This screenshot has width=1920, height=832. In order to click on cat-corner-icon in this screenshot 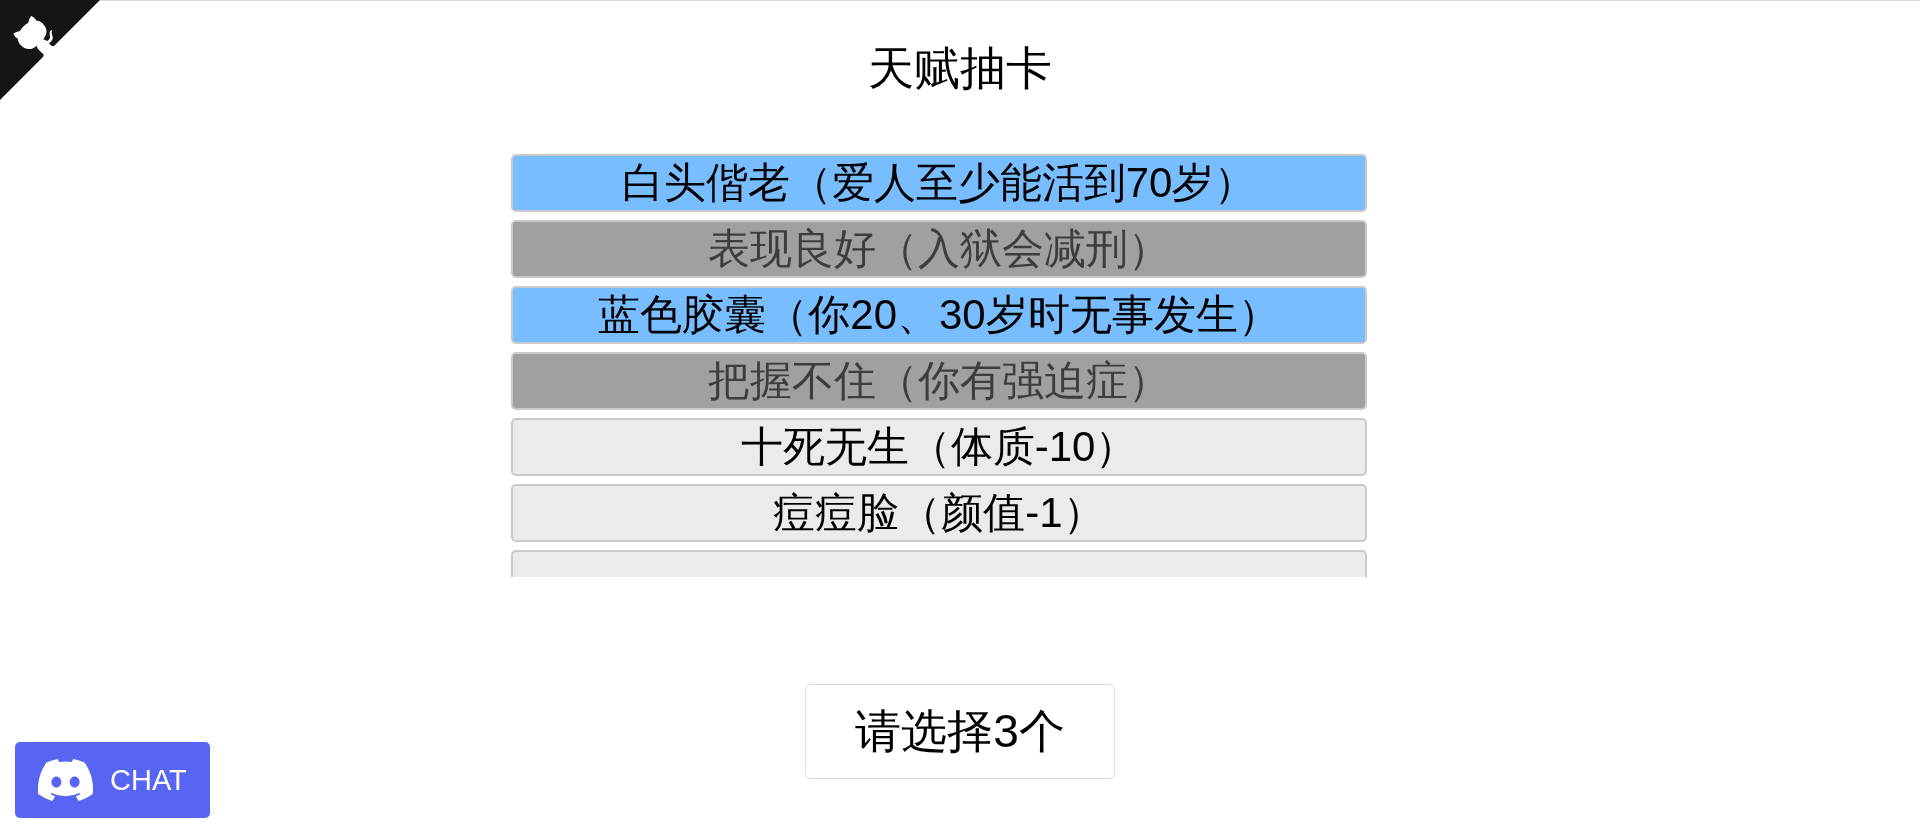, I will do `click(50, 50)`.